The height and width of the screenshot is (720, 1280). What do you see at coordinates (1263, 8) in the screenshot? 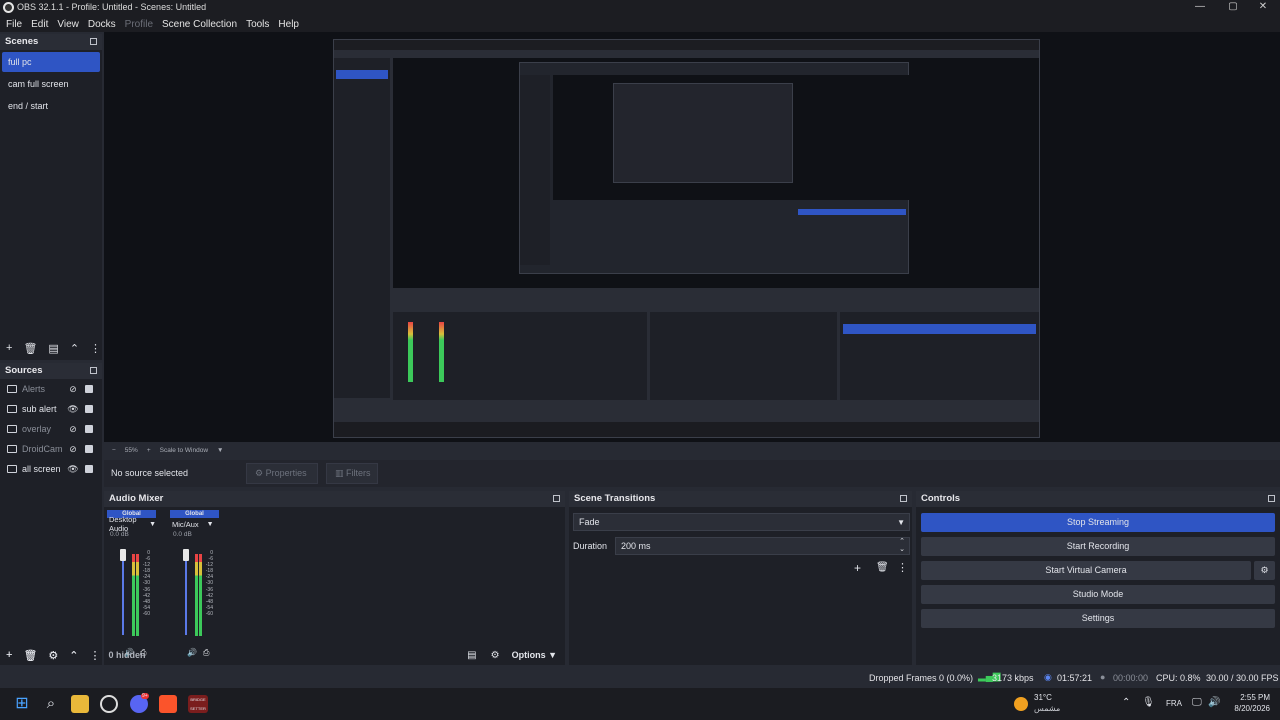
I see `close-button: ✕` at bounding box center [1263, 8].